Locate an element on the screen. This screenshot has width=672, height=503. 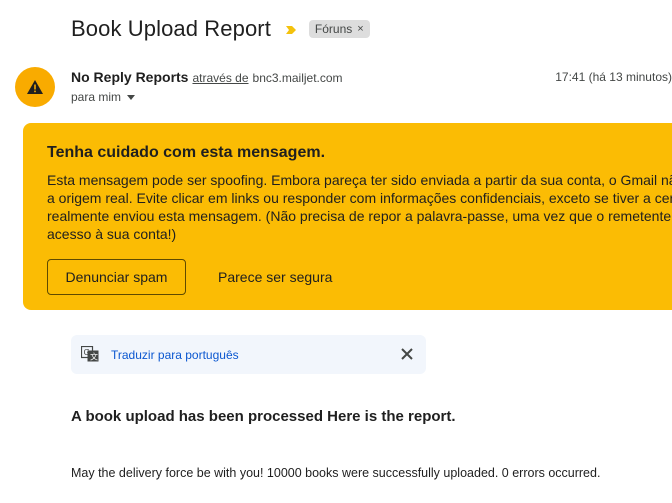
importance-marker-icon is located at coordinates (291, 29).